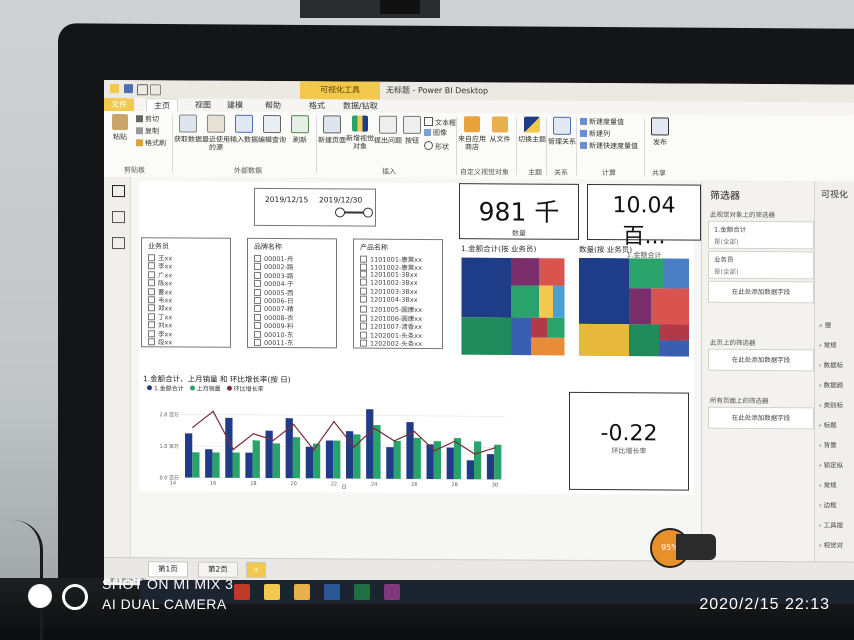 Image resolution: width=854 pixels, height=640 pixels. What do you see at coordinates (362, 592) in the screenshot?
I see `excel-app-icon` at bounding box center [362, 592].